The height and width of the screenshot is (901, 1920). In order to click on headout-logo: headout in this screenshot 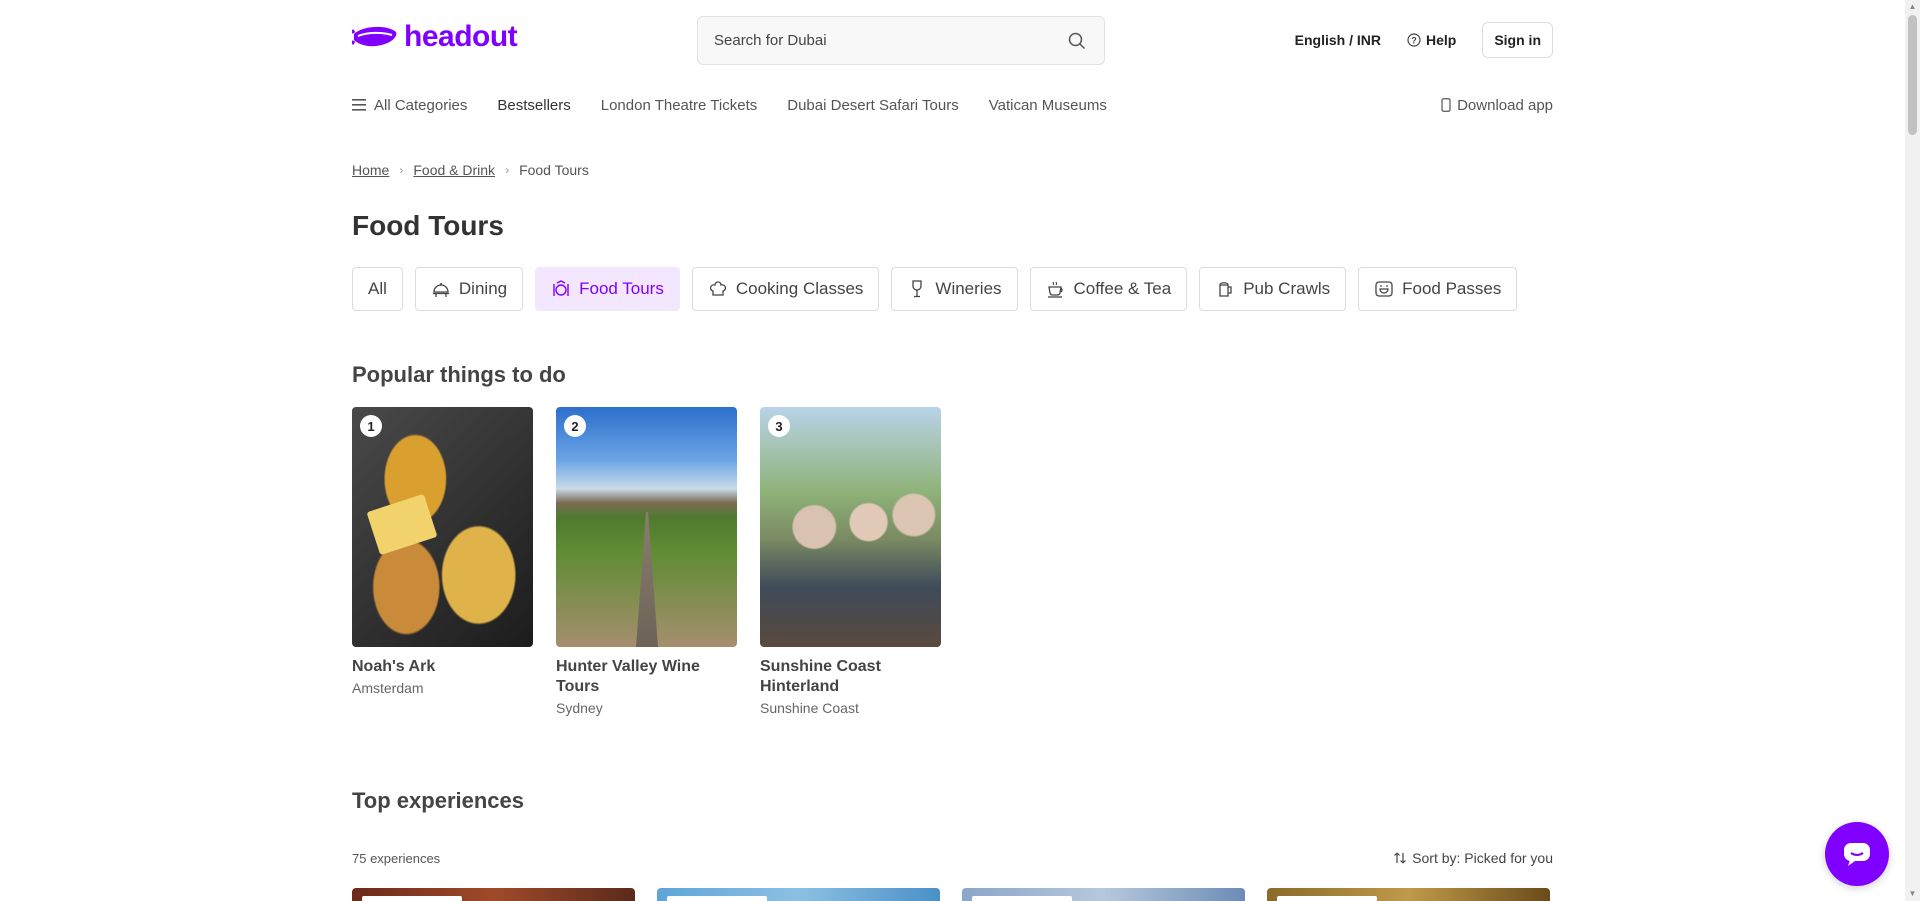, I will do `click(435, 37)`.